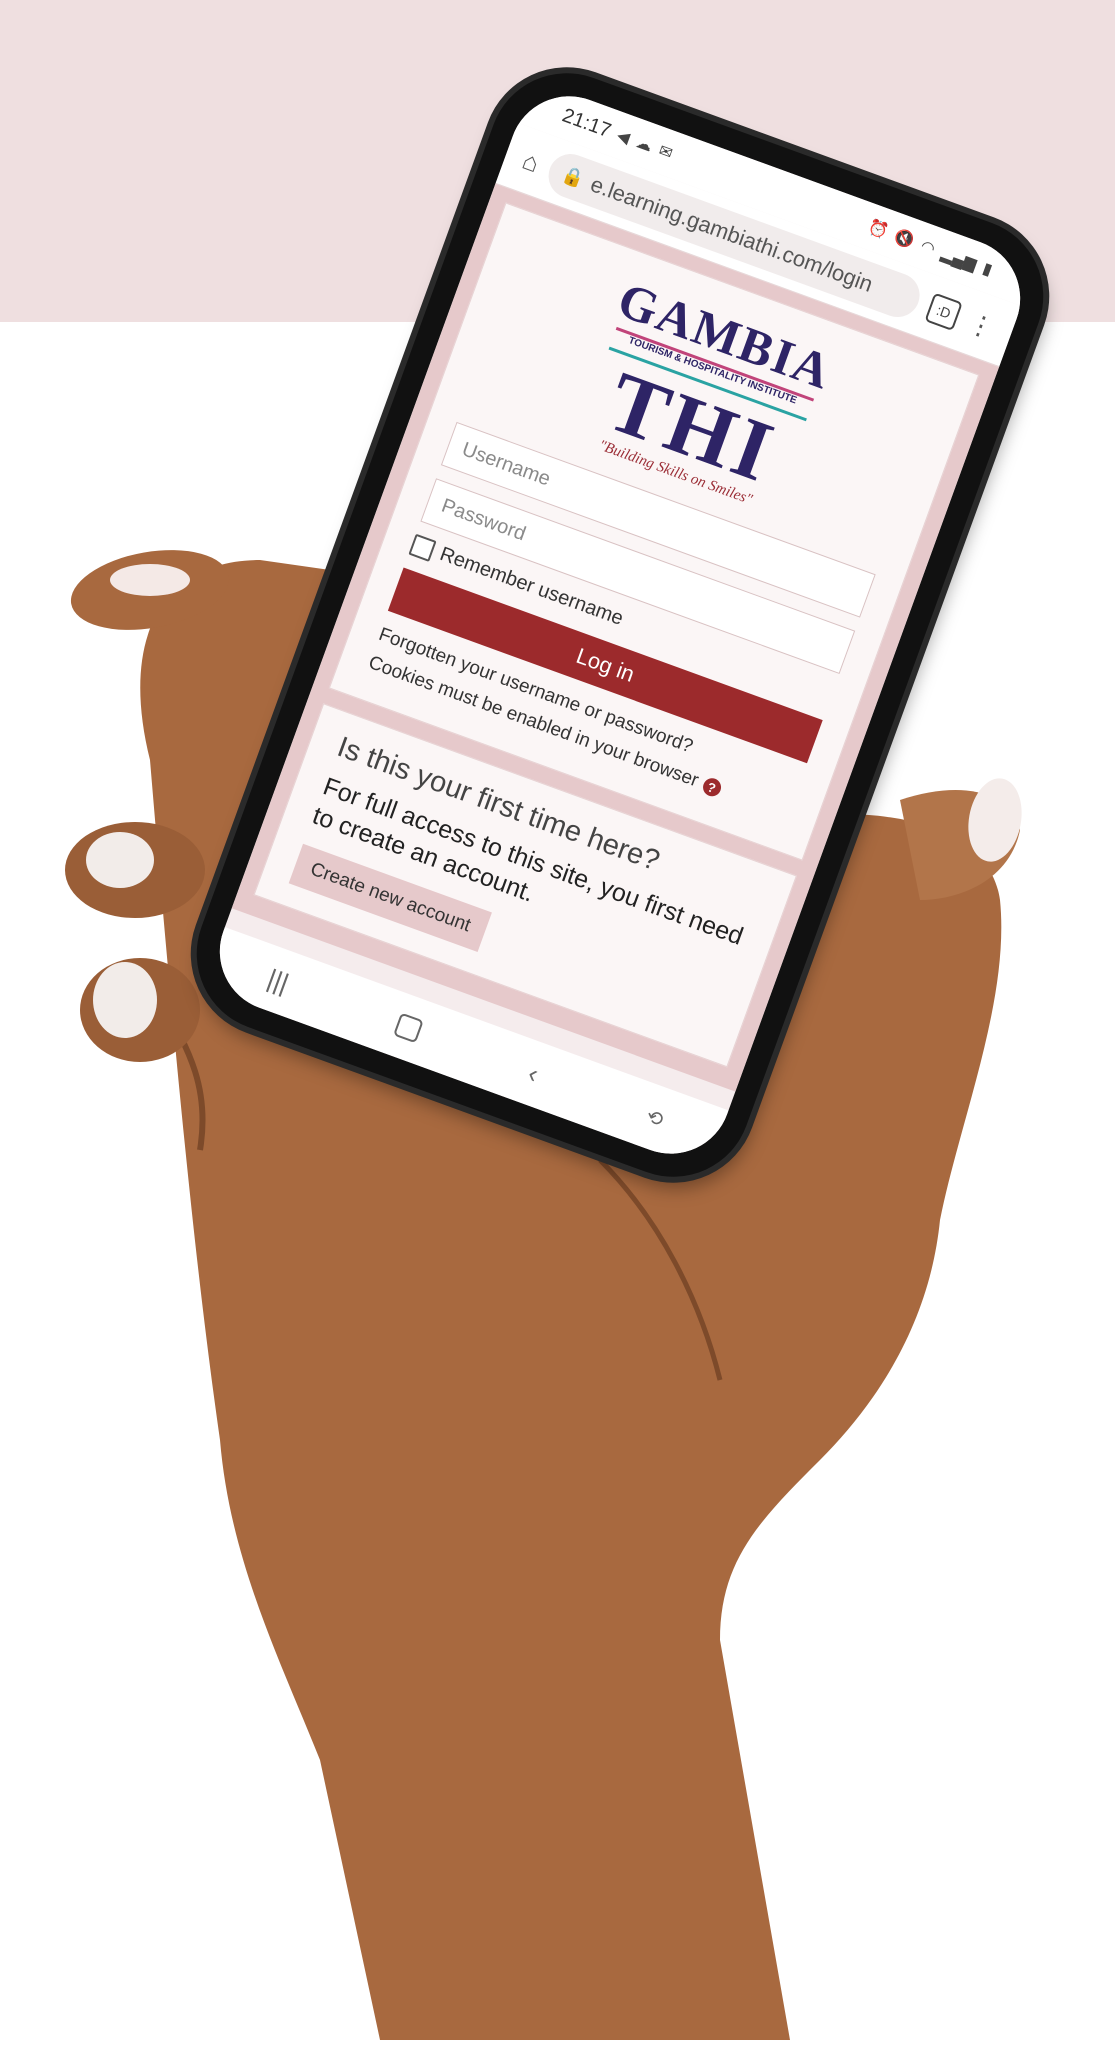 The image size is (1115, 2051). Describe the element at coordinates (422, 547) in the screenshot. I see `remember-checkbox` at that location.